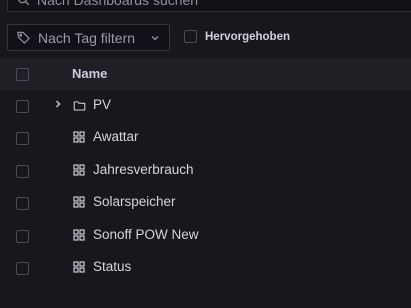 The image size is (411, 308). Describe the element at coordinates (205, 268) in the screenshot. I see `table-row-status: Status` at that location.